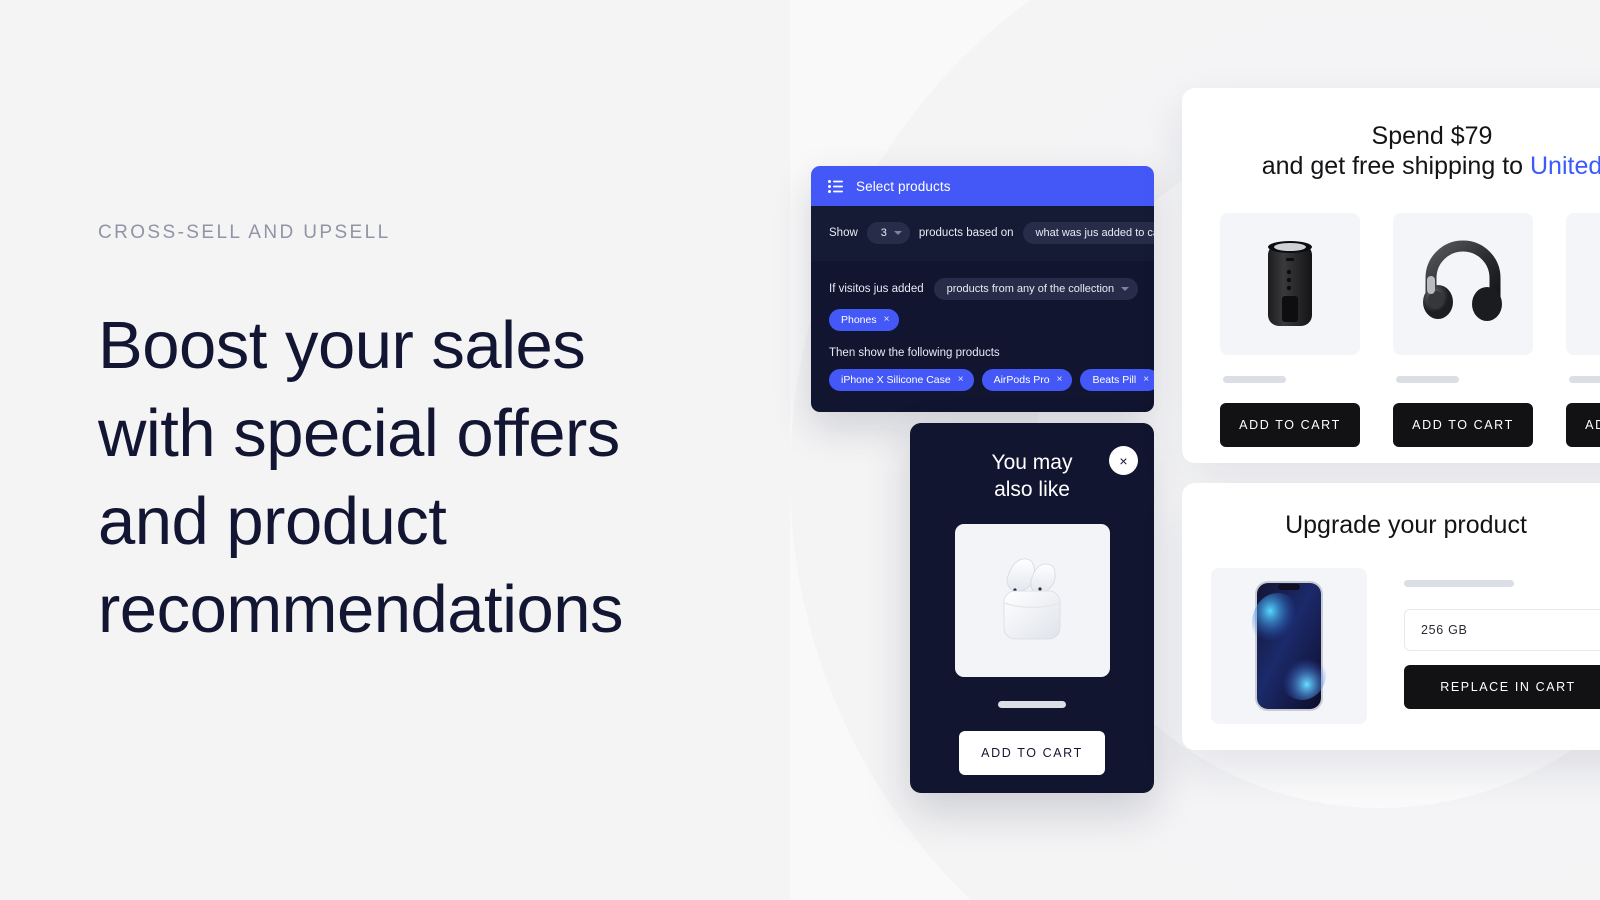 The height and width of the screenshot is (900, 1600). Describe the element at coordinates (342, 345) in the screenshot. I see `headline-line-1: Boost your sales` at that location.